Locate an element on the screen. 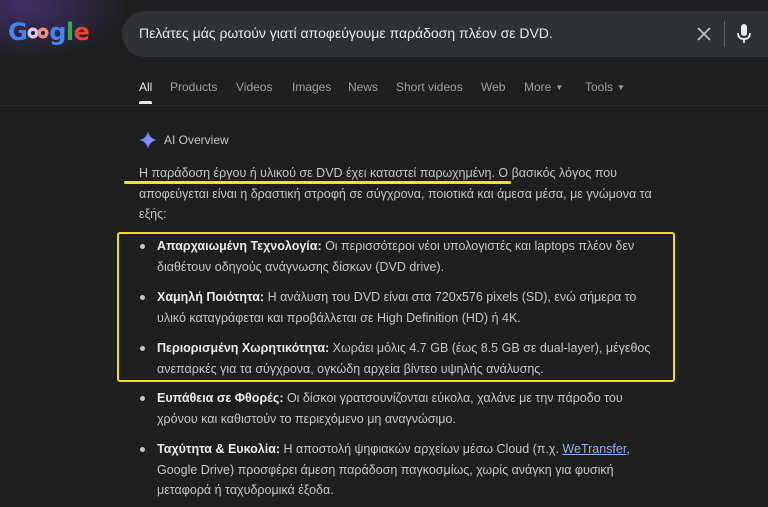 Image resolution: width=768 pixels, height=507 pixels. highlight-underline is located at coordinates (317, 182).